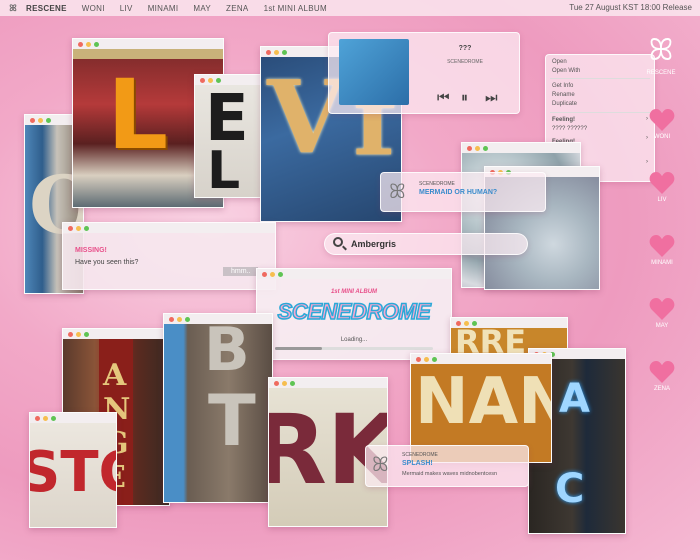 The width and height of the screenshot is (700, 560). I want to click on message-window: MISSING! Have you seen this? hmm.., so click(169, 256).